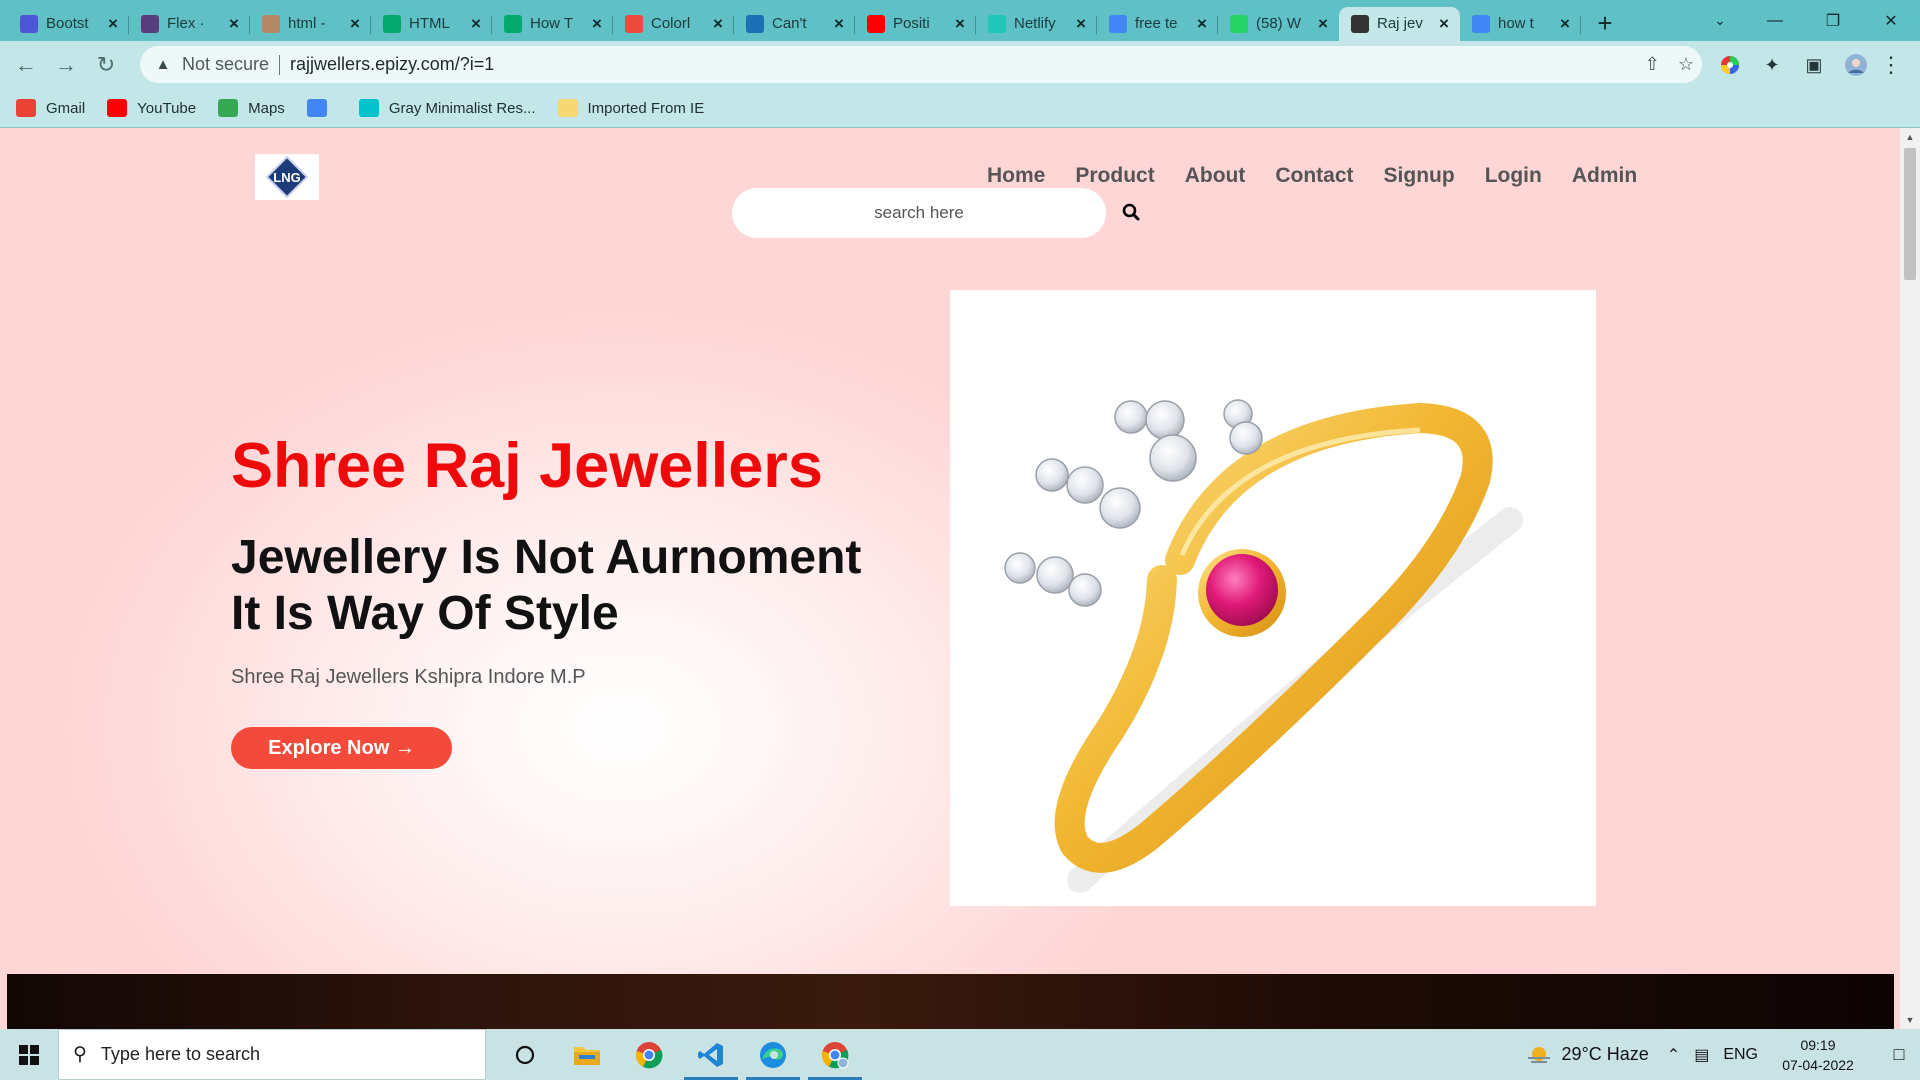 The width and height of the screenshot is (1920, 1080). I want to click on tab-title: Flex ·, so click(186, 23).